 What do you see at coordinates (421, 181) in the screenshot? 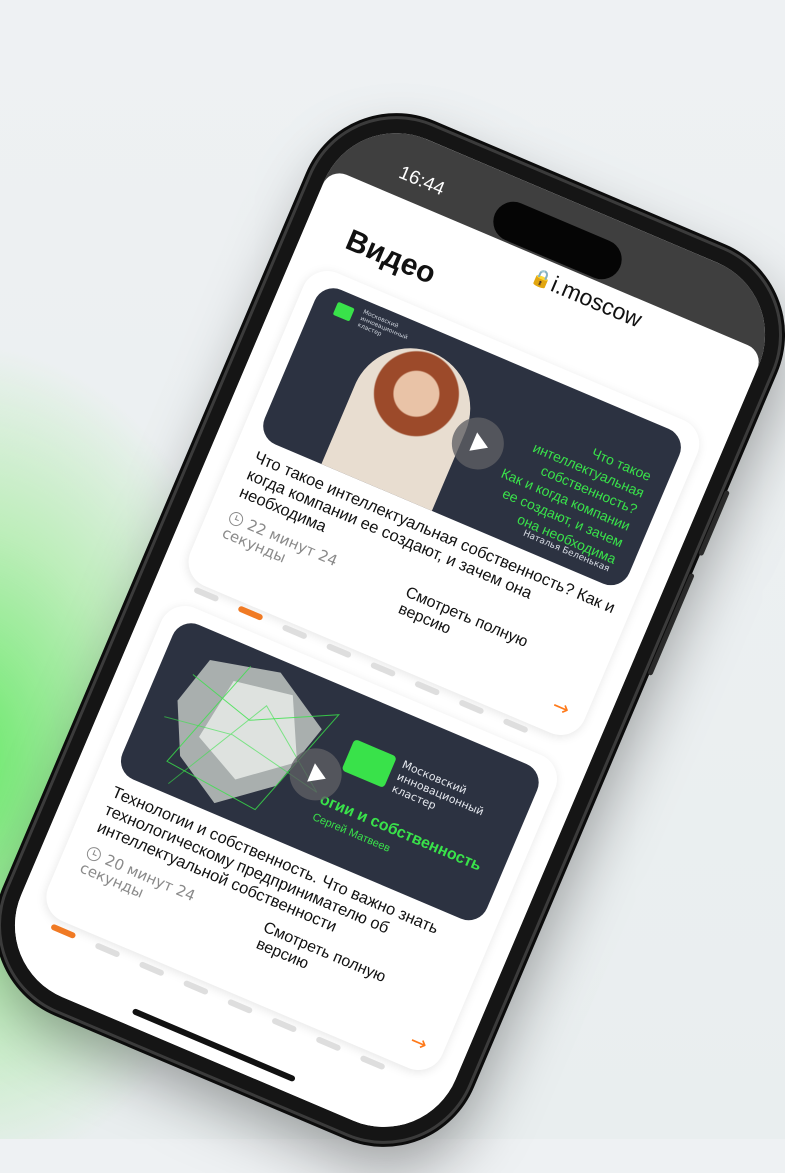
I see `status-time: 16:44` at bounding box center [421, 181].